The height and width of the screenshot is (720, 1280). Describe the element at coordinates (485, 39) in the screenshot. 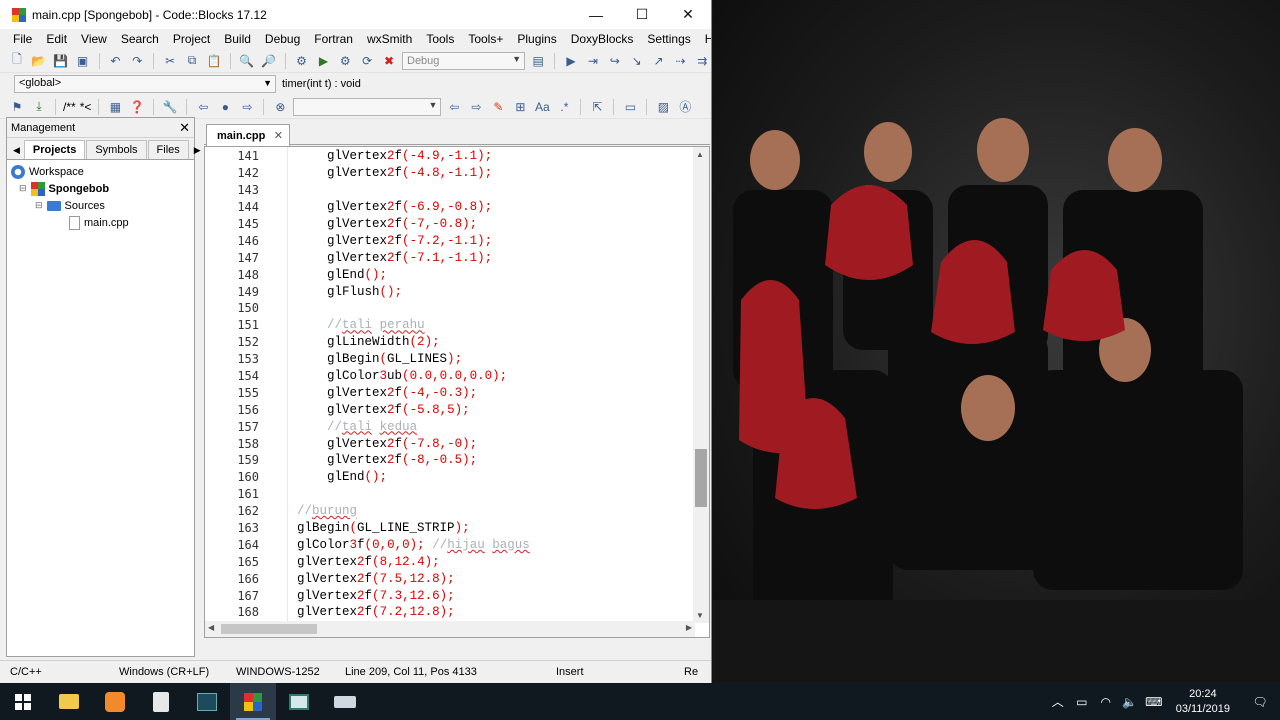

I see `menu-tools-plus: Tools+` at that location.